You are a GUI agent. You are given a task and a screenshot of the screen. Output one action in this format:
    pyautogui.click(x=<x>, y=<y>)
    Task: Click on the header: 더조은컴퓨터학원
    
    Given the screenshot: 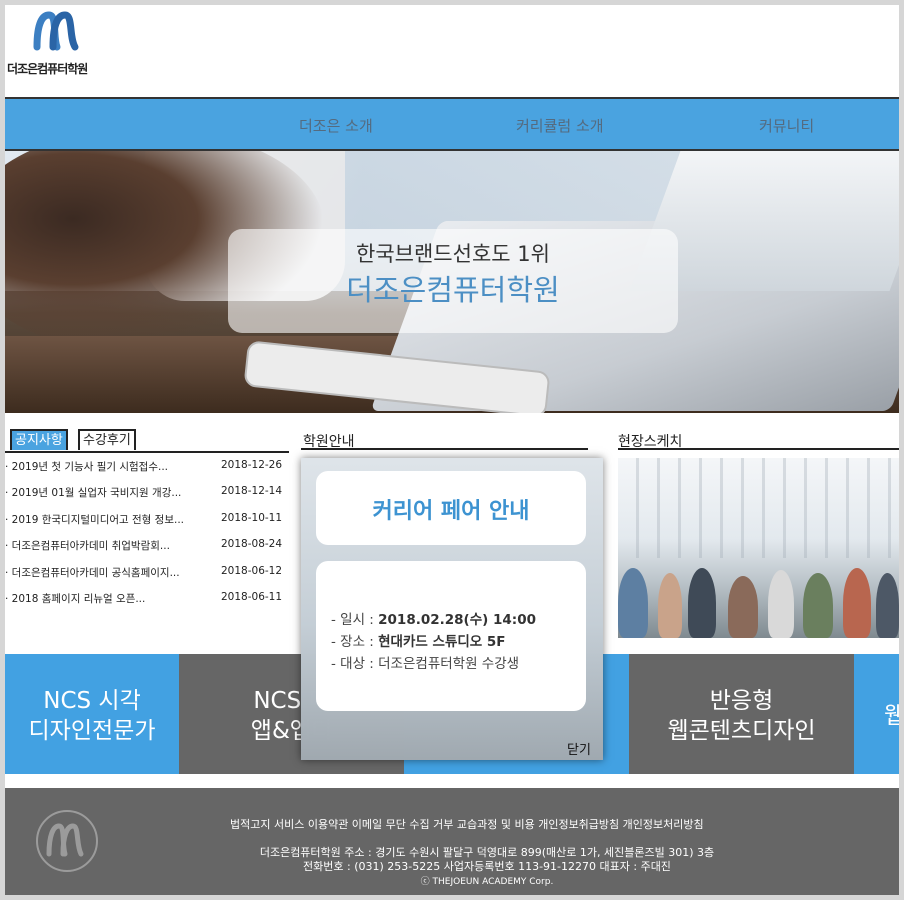 What is the action you would take?
    pyautogui.click(x=452, y=51)
    